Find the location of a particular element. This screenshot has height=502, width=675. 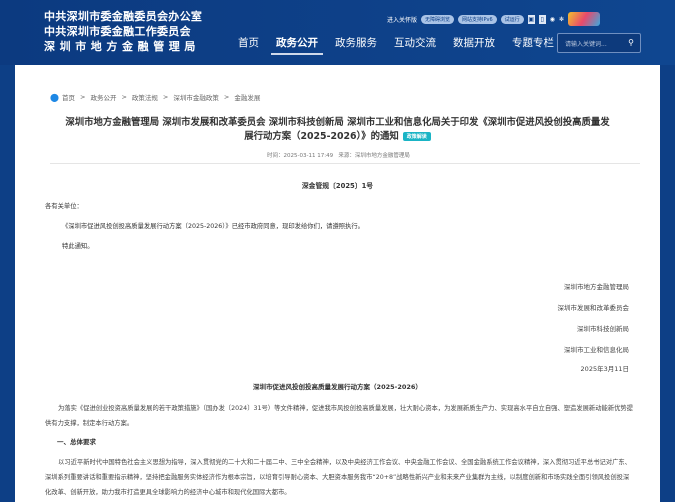

main-nav: 首页 政务公开 政务服务 互动交流 数据开放 专题专栏 is located at coordinates (404, 45).